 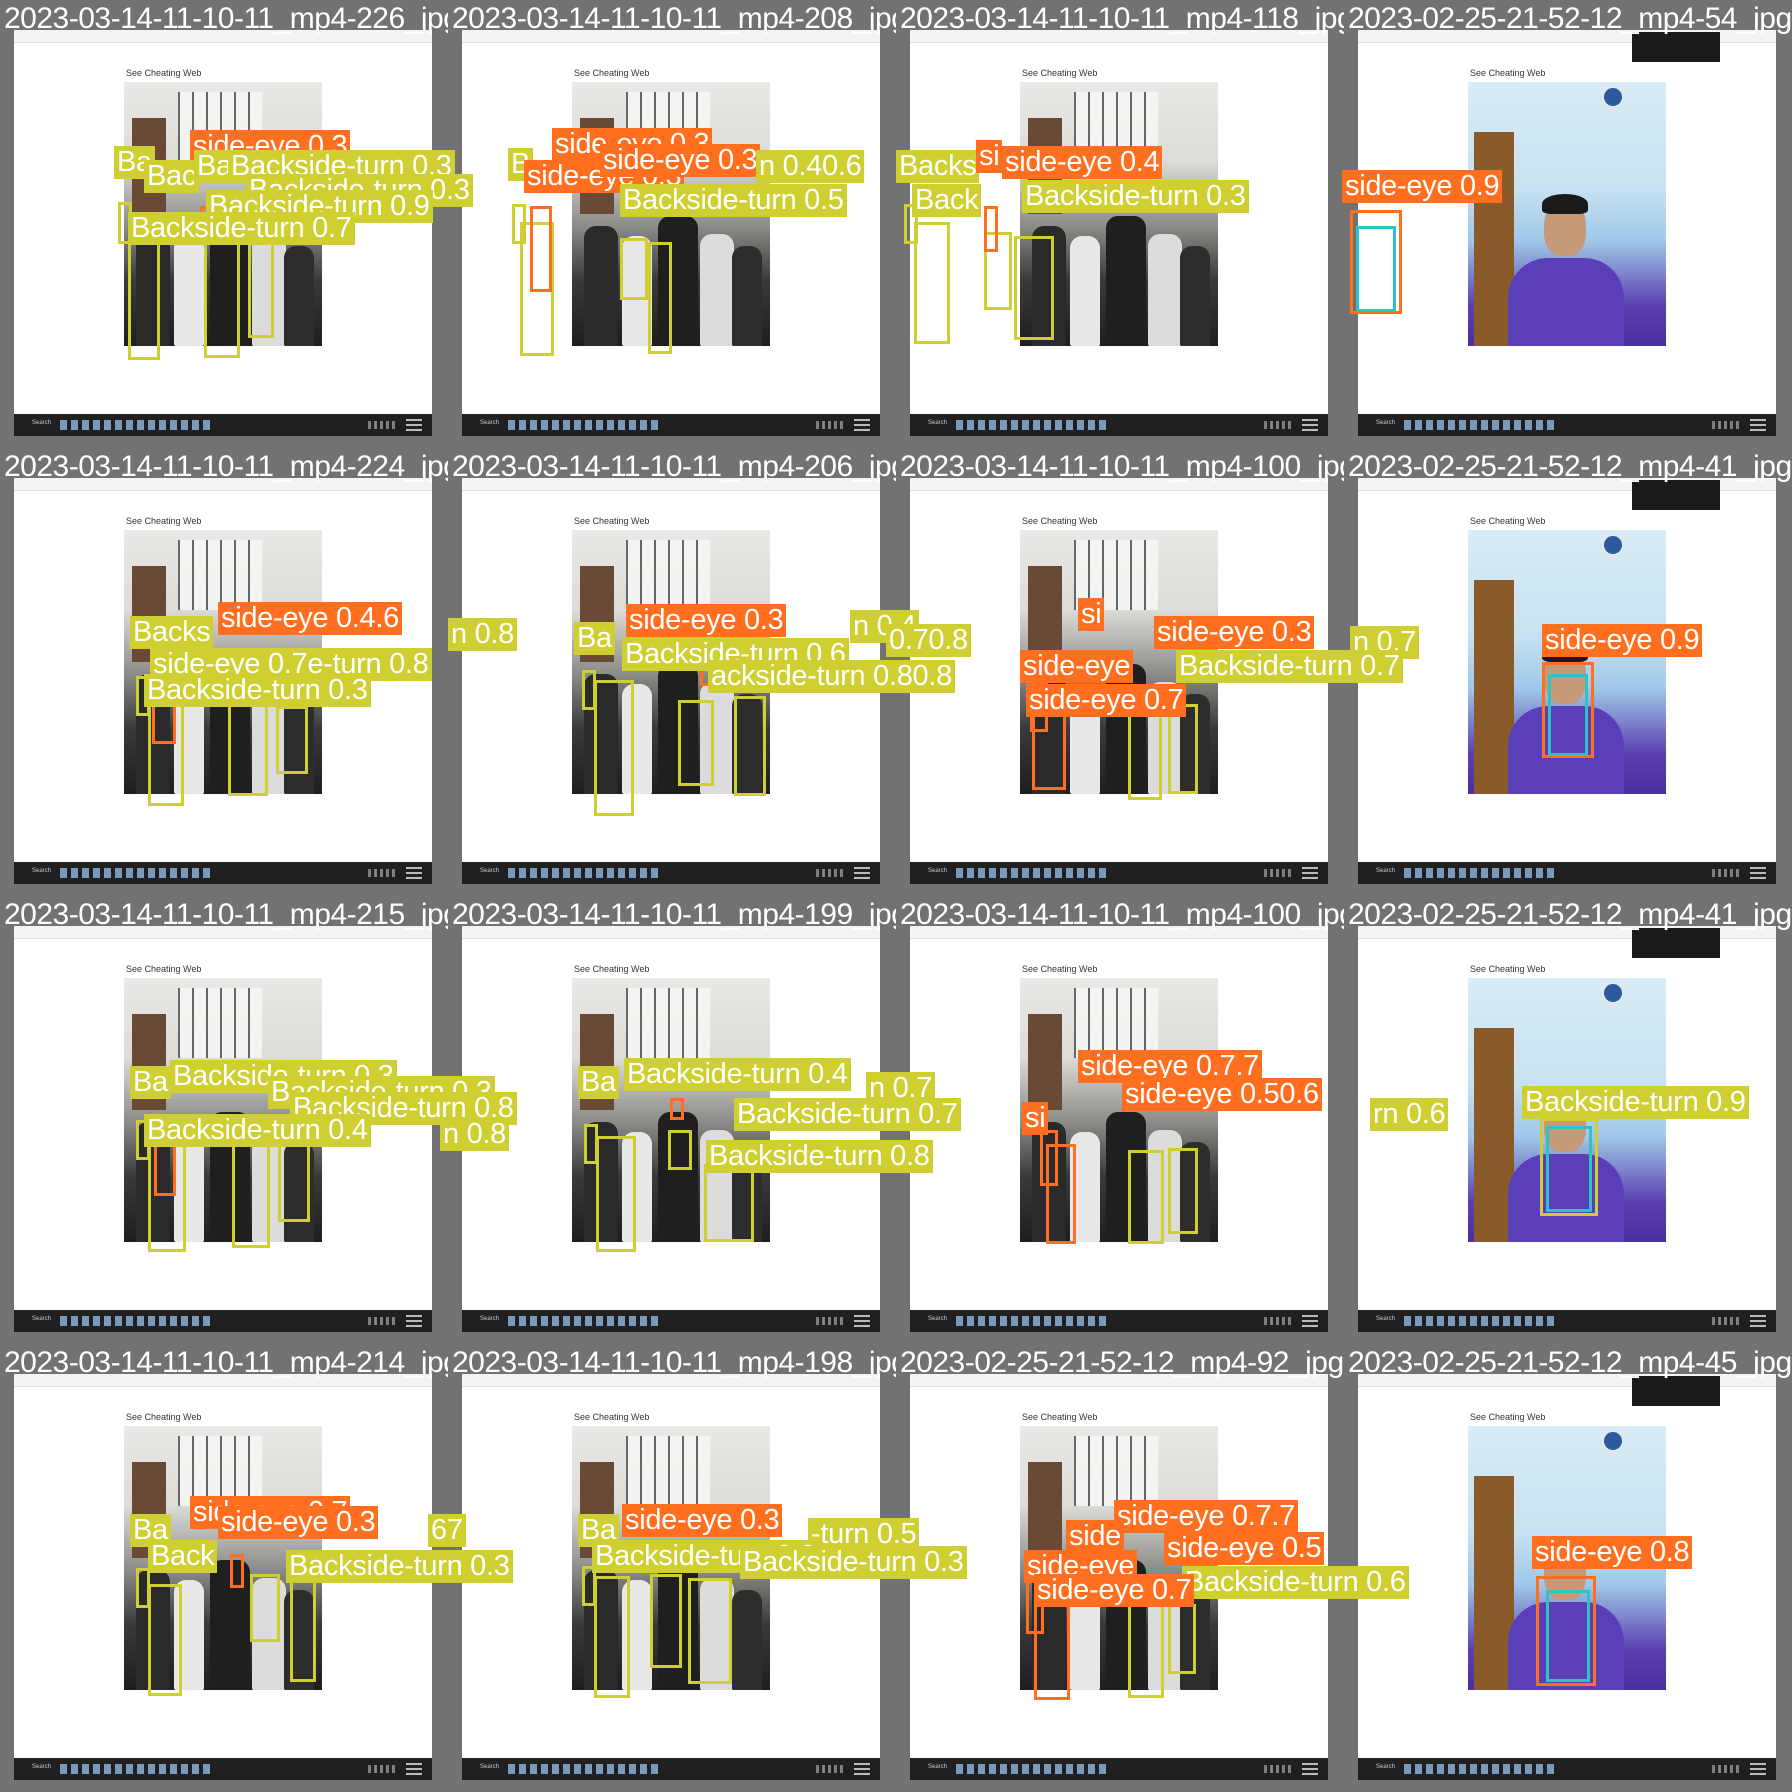 I want to click on detection-label: 0.70.8, so click(x=928, y=640).